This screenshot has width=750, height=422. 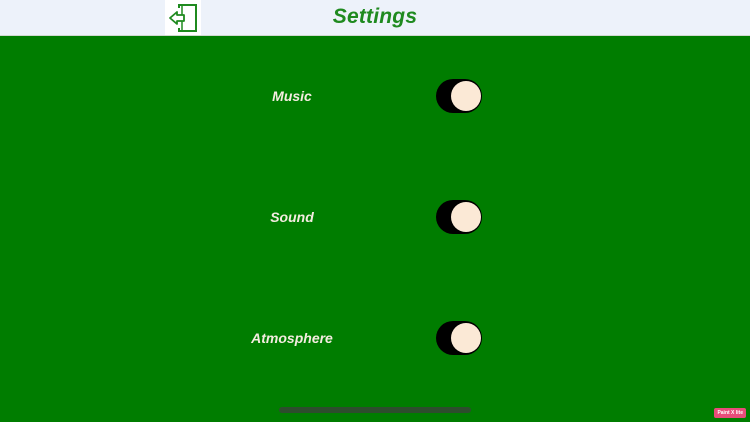 I want to click on music-toggle, so click(x=459, y=96).